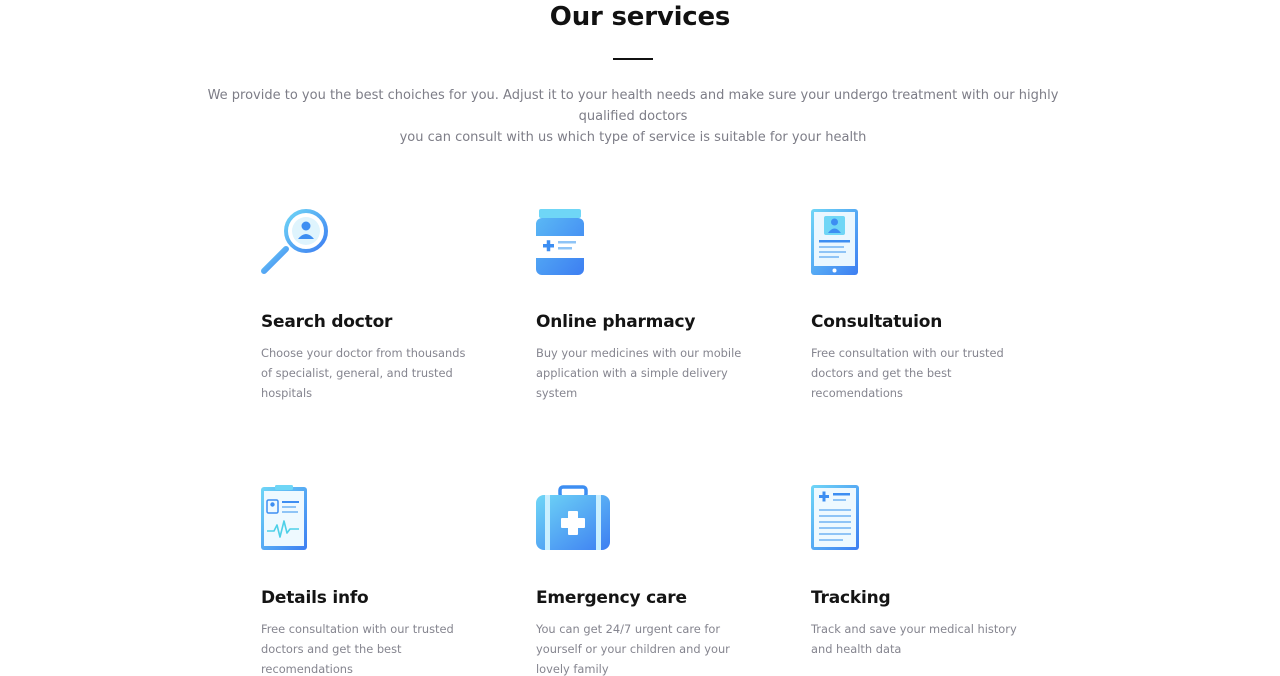  I want to click on description-line: You can get 24/7 urgent care for, so click(628, 629).